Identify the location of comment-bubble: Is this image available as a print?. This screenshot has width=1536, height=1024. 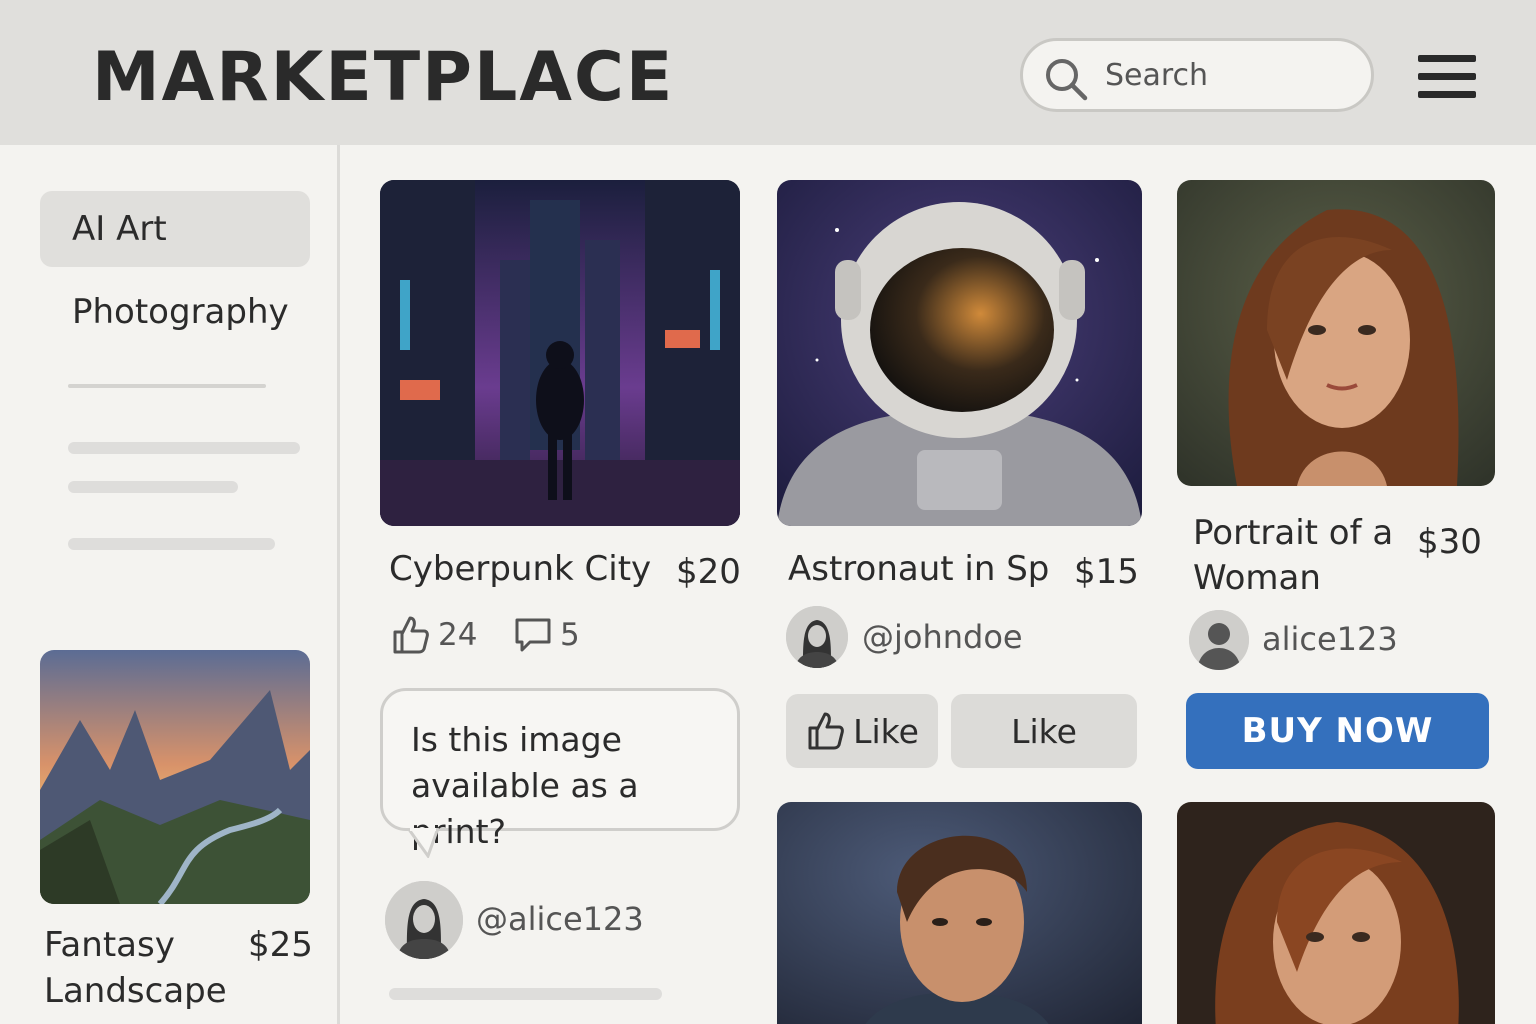
(560, 769).